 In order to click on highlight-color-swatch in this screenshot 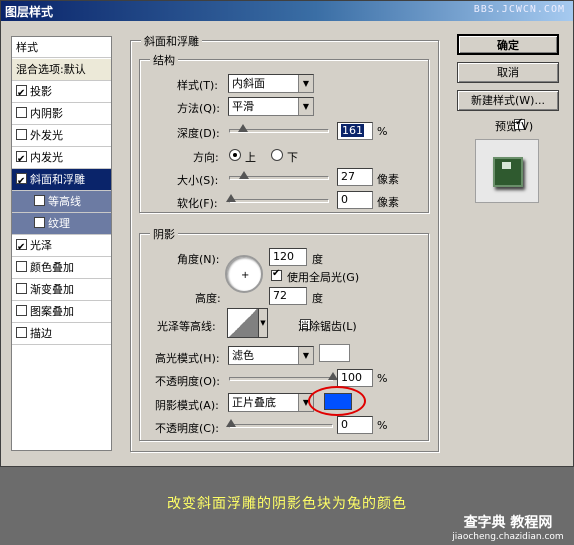, I will do `click(334, 353)`.